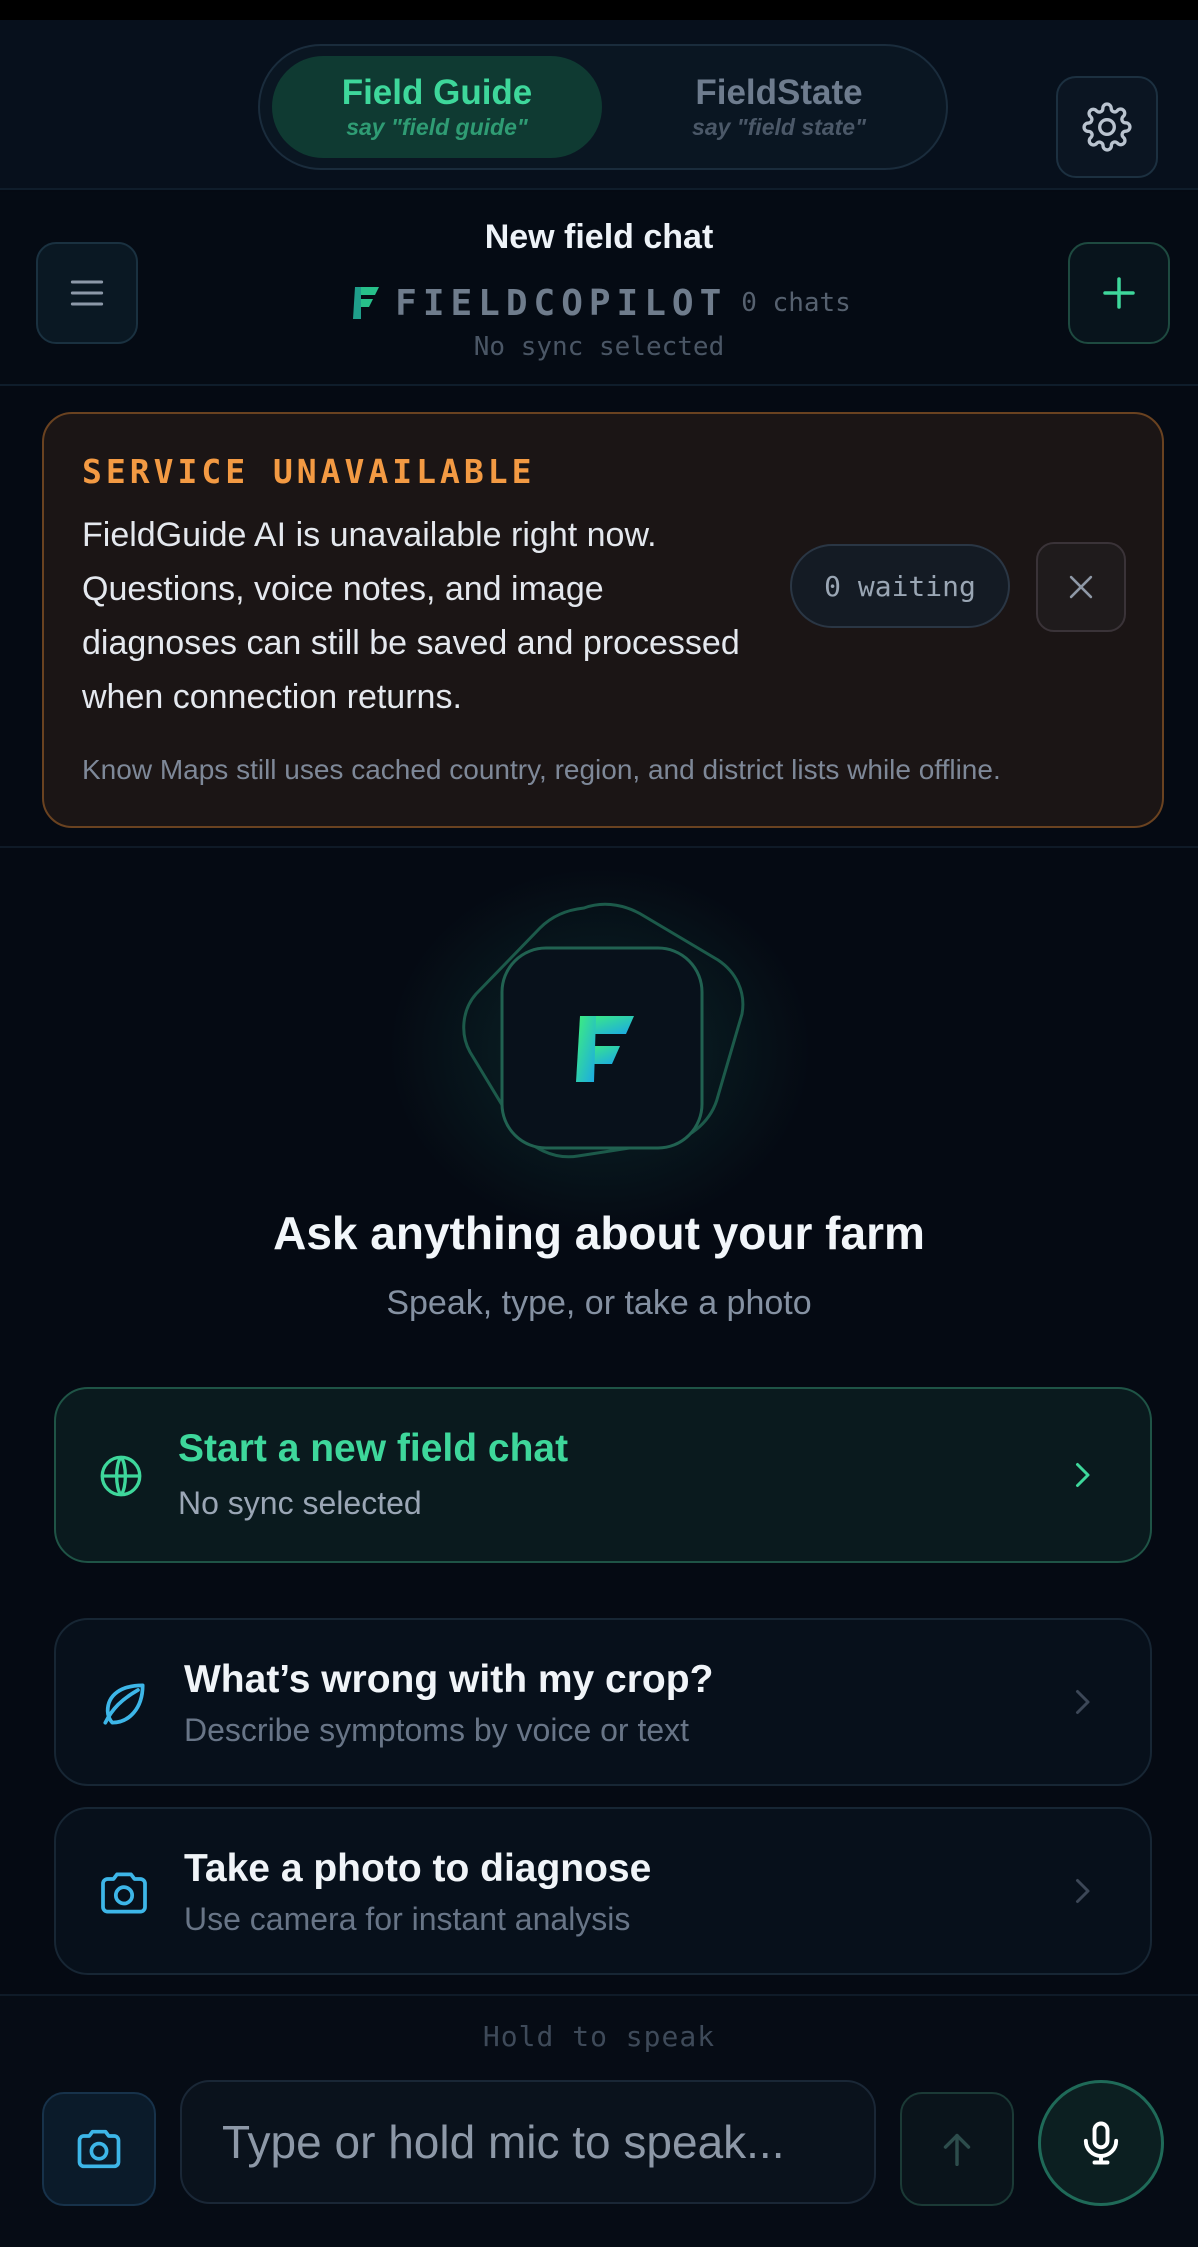 The height and width of the screenshot is (2247, 1198). Describe the element at coordinates (300, 1503) in the screenshot. I see `card-subtitle: No sync selected` at that location.